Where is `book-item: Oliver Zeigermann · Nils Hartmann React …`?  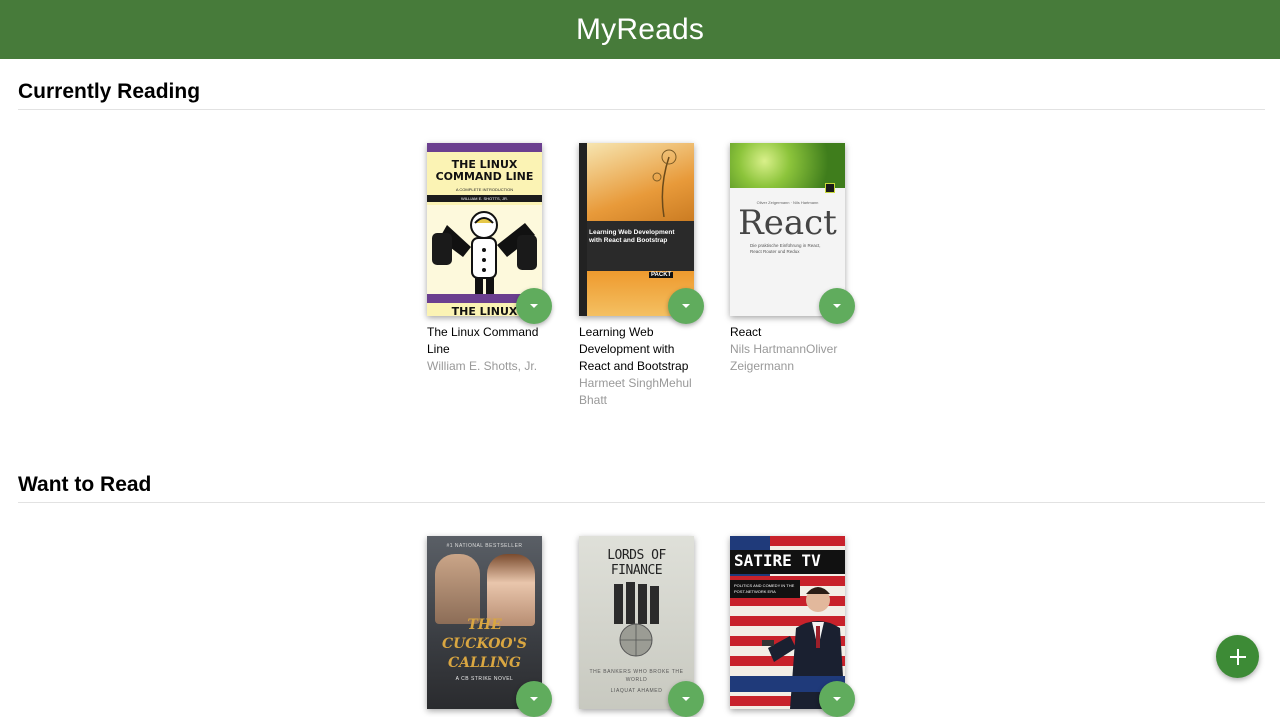 book-item: Oliver Zeigermann · Nils Hartmann React … is located at coordinates (792, 259).